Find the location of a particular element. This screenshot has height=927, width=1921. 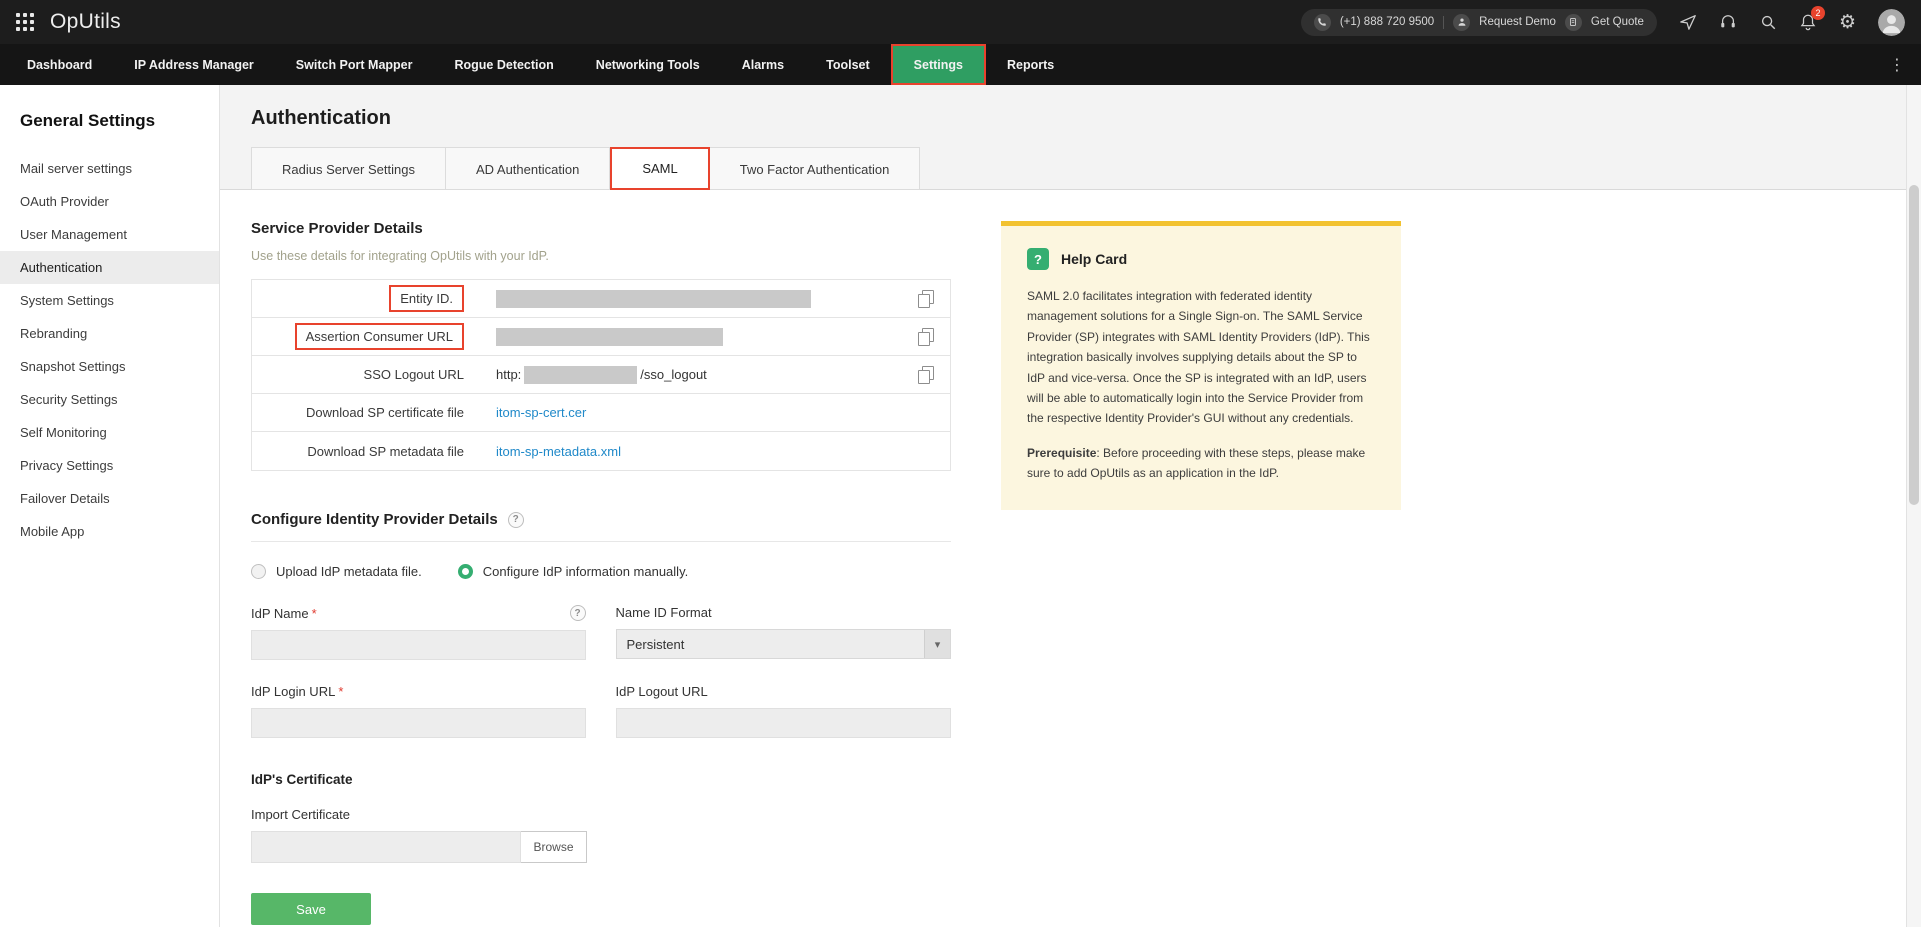

tab-ad-authentication: AD Authentication is located at coordinates (528, 168).